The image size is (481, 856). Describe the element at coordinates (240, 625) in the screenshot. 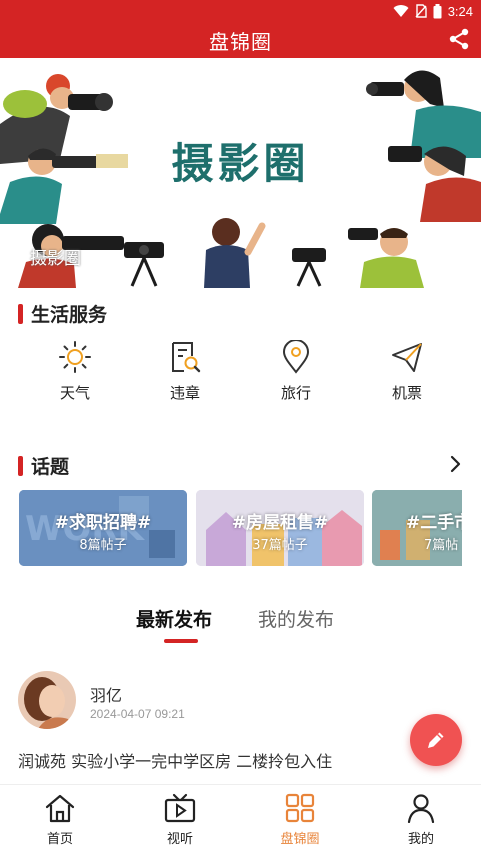

I see `feed-tabs: 最新发布 我的发布` at that location.